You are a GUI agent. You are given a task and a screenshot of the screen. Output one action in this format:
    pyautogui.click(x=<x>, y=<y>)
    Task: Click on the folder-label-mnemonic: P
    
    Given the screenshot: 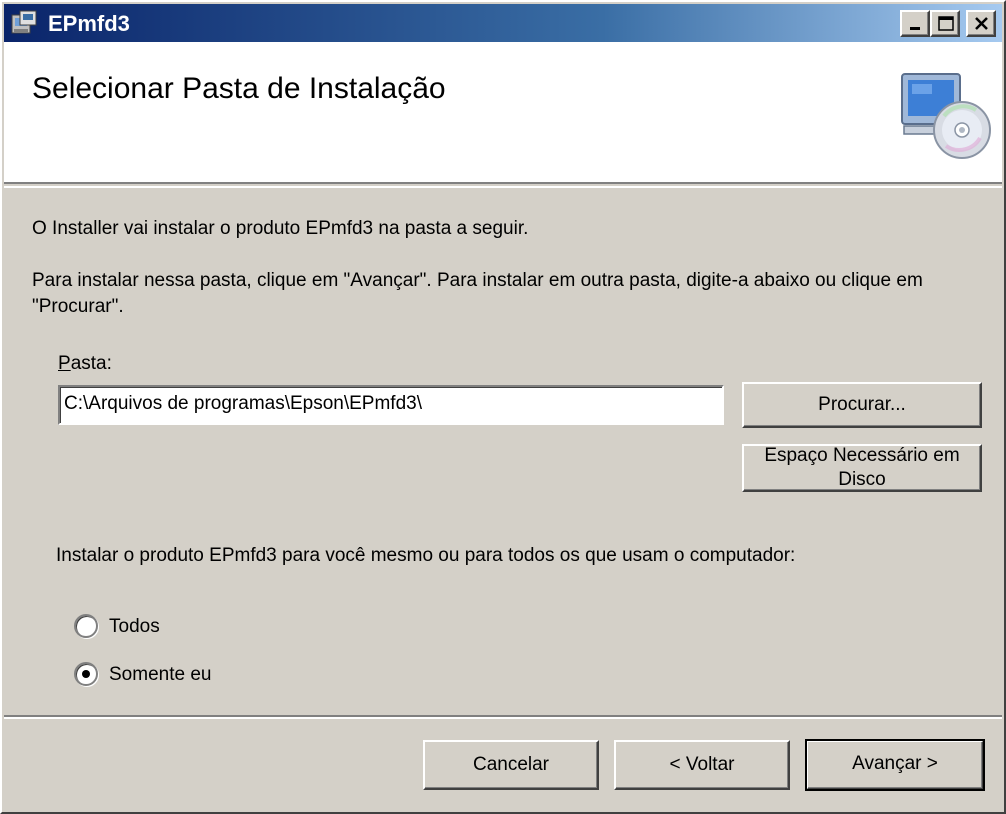 What is the action you would take?
    pyautogui.click(x=64, y=363)
    